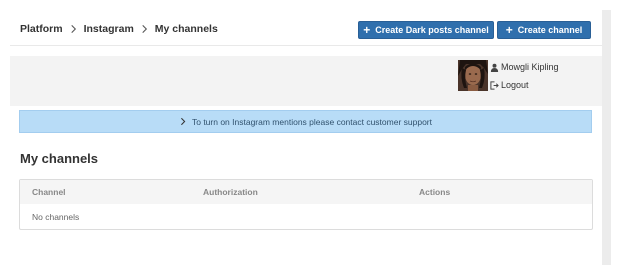 The width and height of the screenshot is (623, 265). Describe the element at coordinates (59, 158) in the screenshot. I see `page-title: My channels` at that location.